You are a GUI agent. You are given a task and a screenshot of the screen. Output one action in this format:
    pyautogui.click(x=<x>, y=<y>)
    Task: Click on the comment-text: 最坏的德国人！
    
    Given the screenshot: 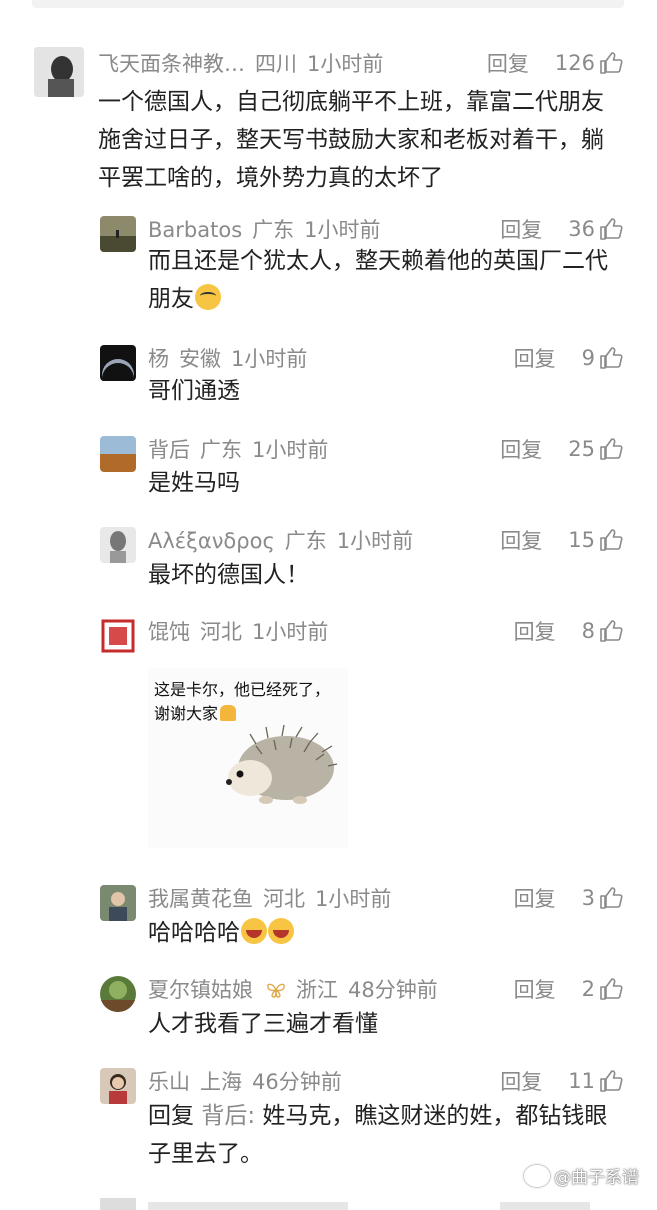 What is the action you would take?
    pyautogui.click(x=228, y=575)
    